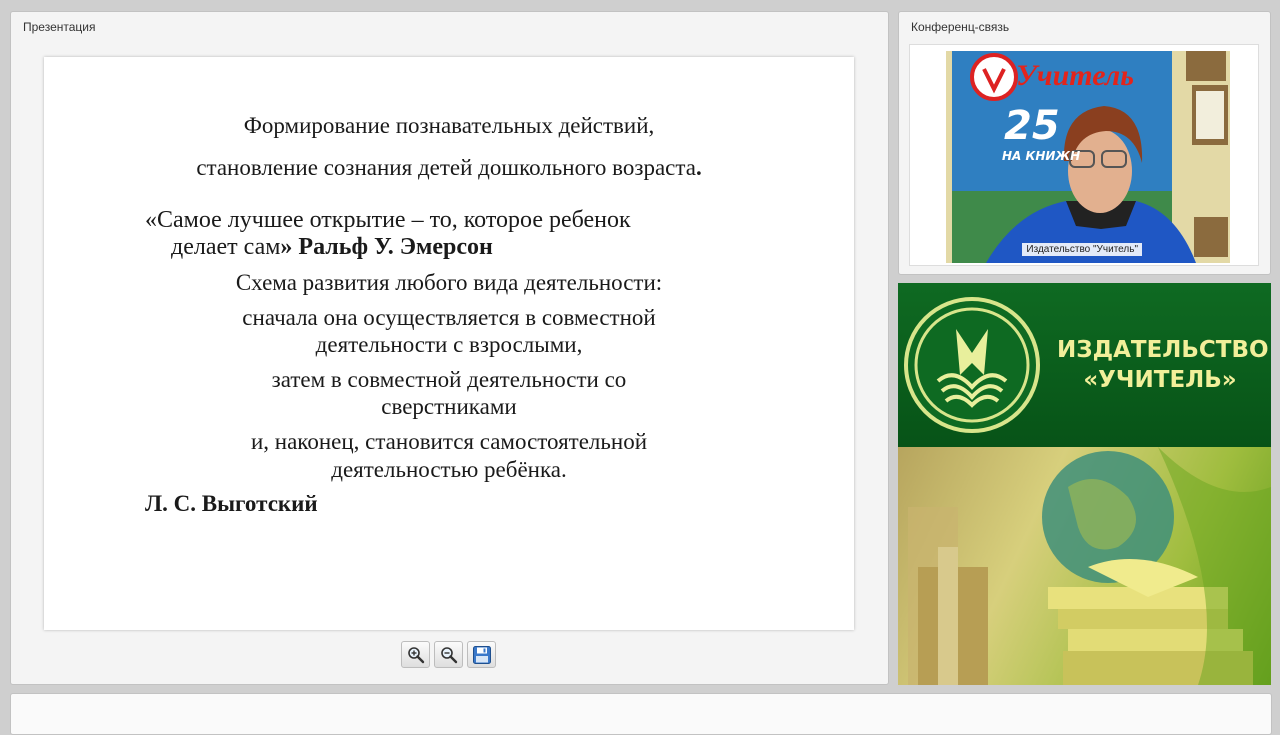 Image resolution: width=1280 pixels, height=735 pixels. I want to click on slide-step-3a: и, наконец, становится самостоятельной, so click(449, 441).